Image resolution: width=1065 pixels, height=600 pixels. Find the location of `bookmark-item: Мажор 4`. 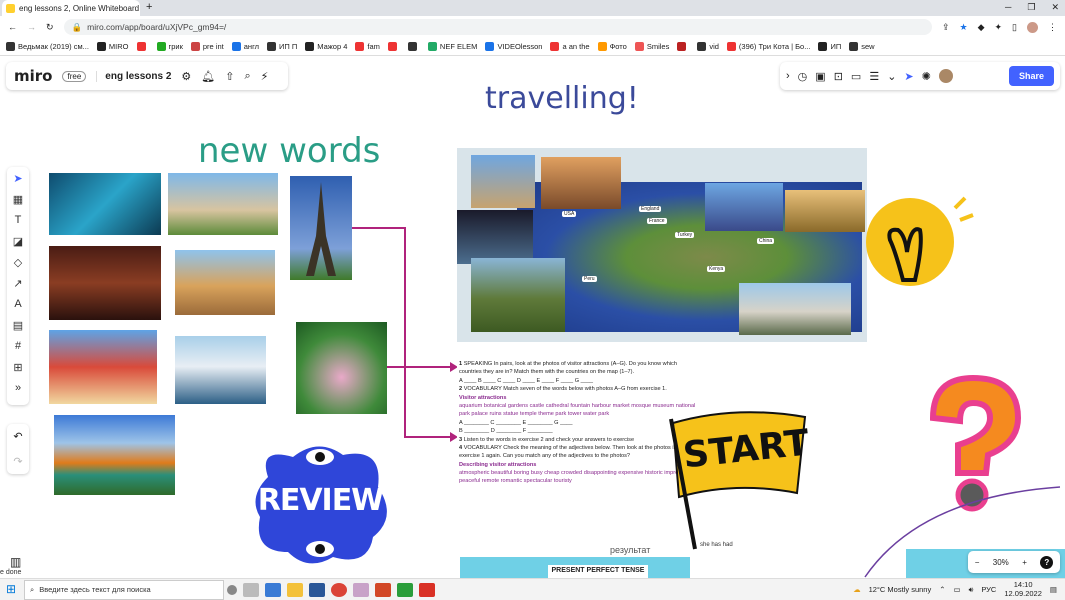

bookmark-item: Мажор 4 is located at coordinates (326, 46).